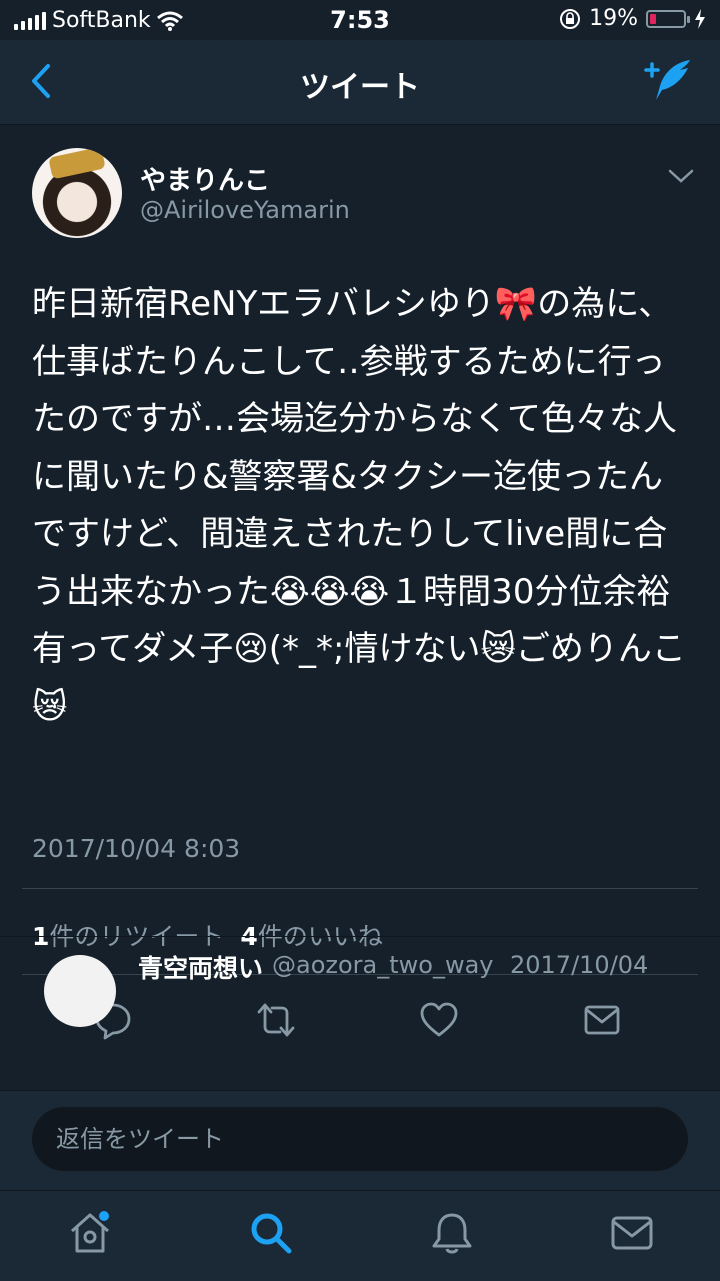 The height and width of the screenshot is (1281, 720). I want to click on battery-percent: 19%, so click(613, 18).